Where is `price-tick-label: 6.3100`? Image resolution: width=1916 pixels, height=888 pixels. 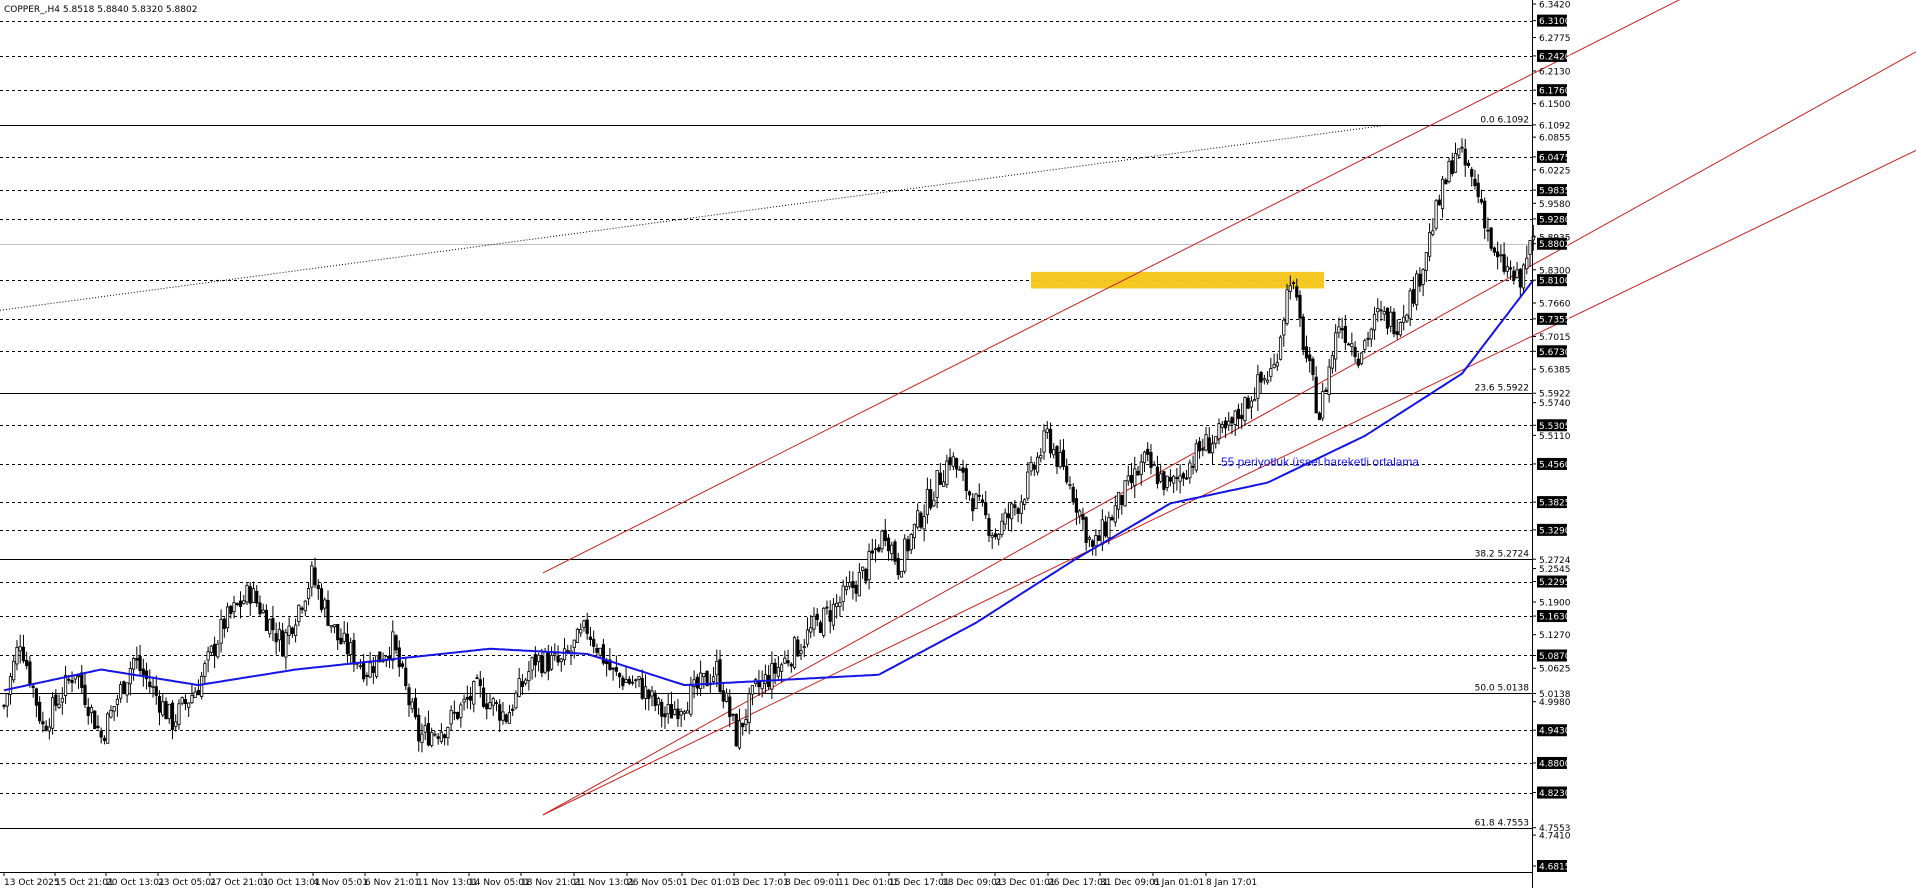 price-tick-label: 6.3100 is located at coordinates (1555, 22).